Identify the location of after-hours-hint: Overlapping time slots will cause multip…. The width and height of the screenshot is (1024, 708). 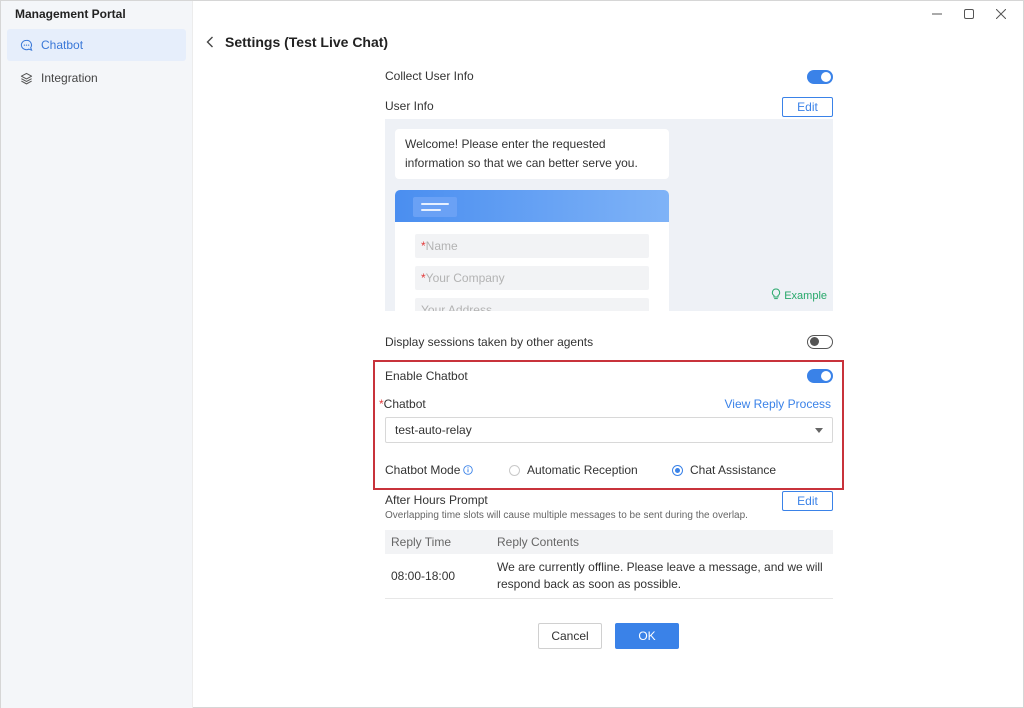
(566, 515).